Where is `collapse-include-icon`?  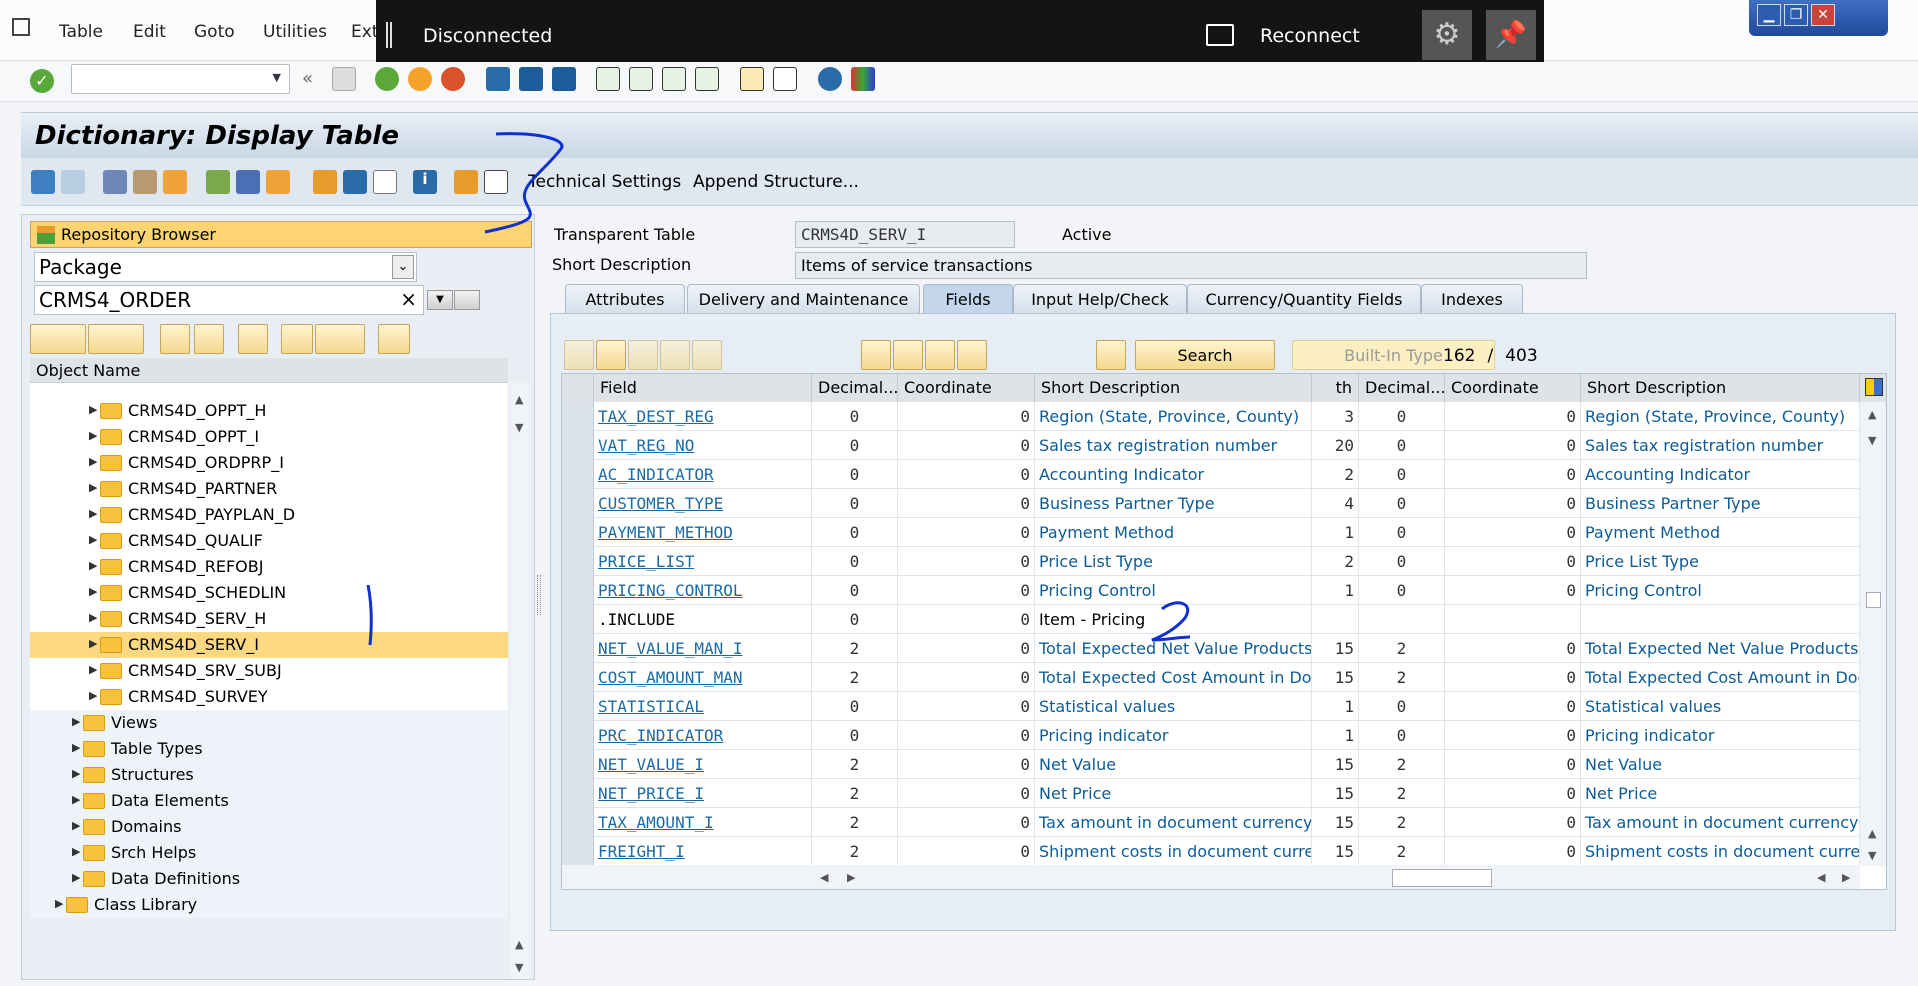 collapse-include-icon is located at coordinates (972, 355).